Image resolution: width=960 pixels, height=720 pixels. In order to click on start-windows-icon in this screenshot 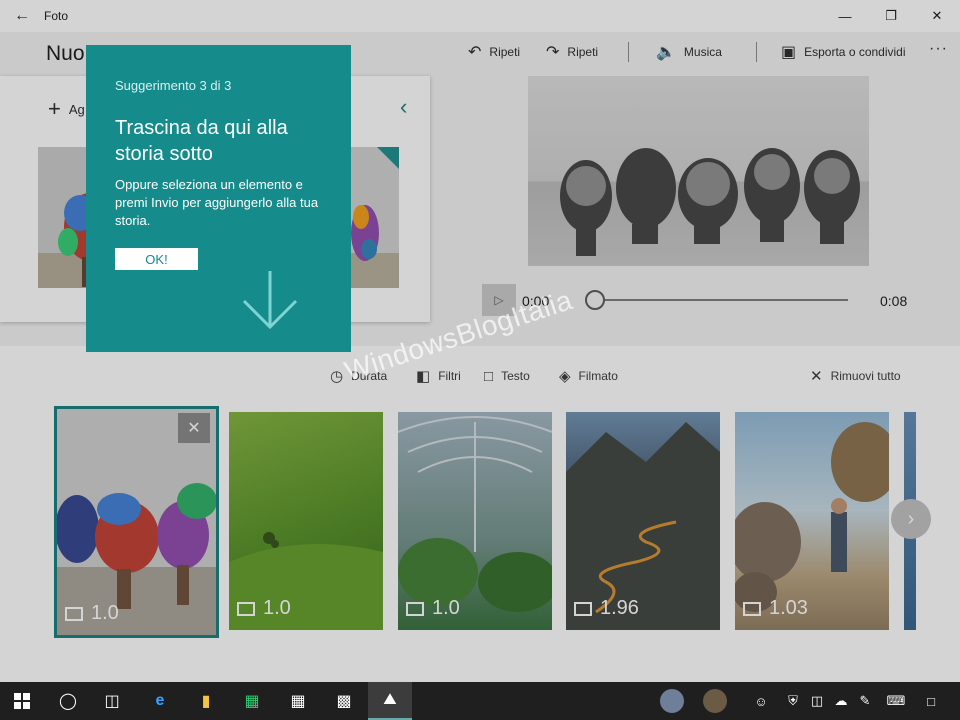, I will do `click(22, 701)`.